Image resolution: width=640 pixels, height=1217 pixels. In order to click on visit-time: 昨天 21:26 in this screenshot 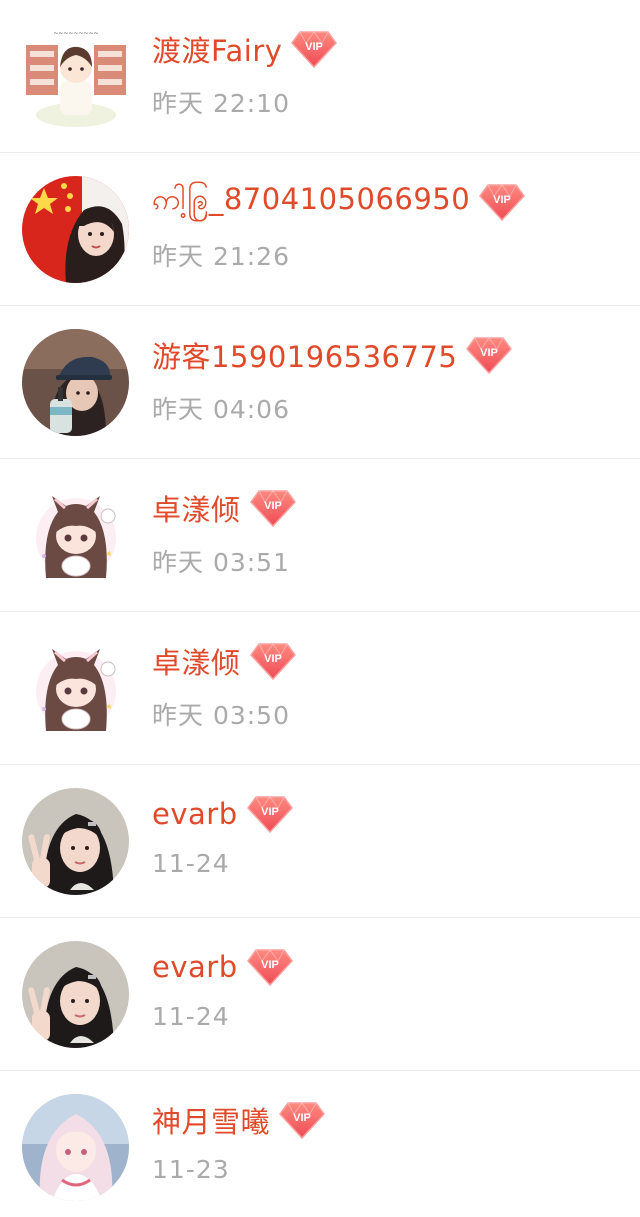, I will do `click(221, 256)`.